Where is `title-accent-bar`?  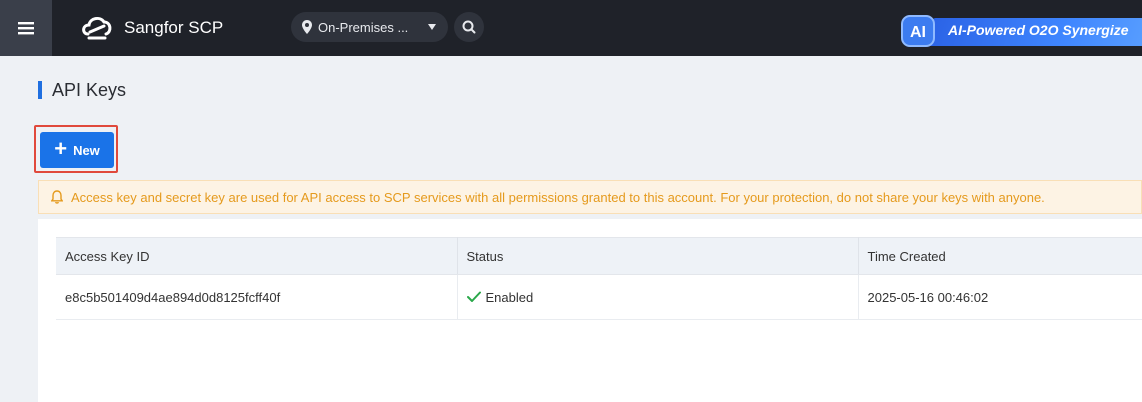 title-accent-bar is located at coordinates (40, 90).